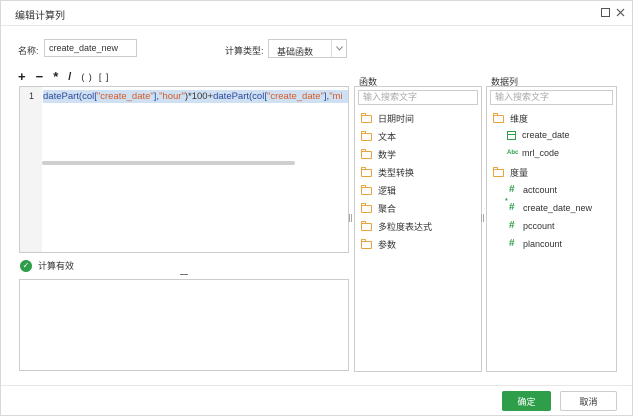 This screenshot has height=416, width=633. Describe the element at coordinates (539, 225) in the screenshot. I see `column-name: pccount` at that location.